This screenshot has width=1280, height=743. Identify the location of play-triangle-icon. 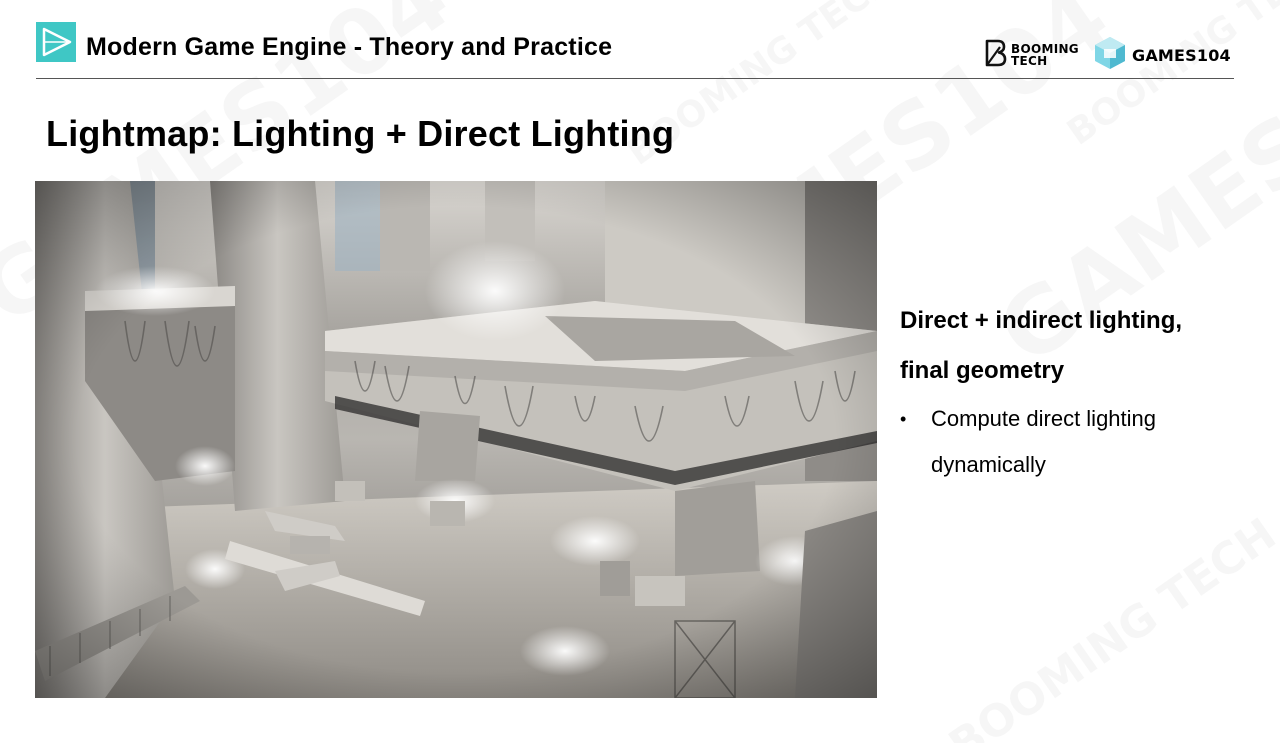
(56, 42).